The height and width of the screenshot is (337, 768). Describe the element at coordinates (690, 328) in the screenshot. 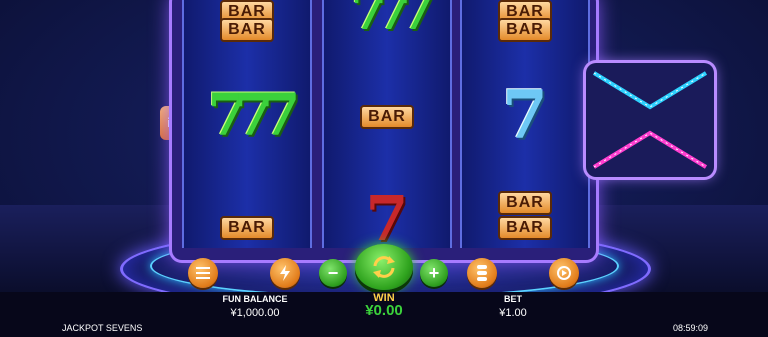

I see `clock: 08:59:09` at that location.